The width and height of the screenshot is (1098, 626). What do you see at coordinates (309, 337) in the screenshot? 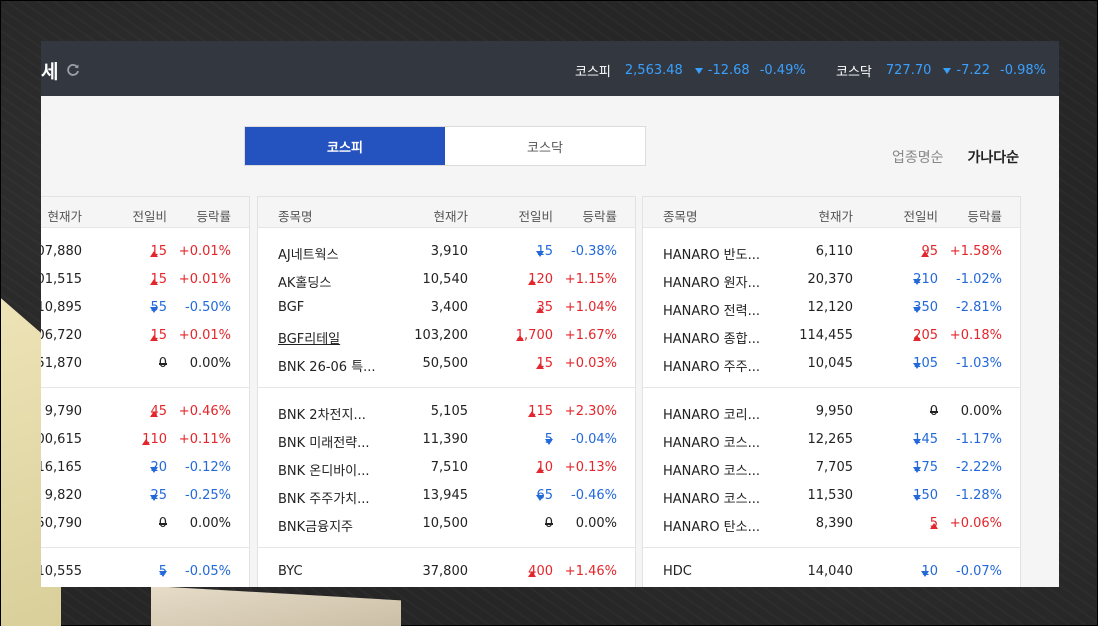
I see `stock-name: BGF리테일` at bounding box center [309, 337].